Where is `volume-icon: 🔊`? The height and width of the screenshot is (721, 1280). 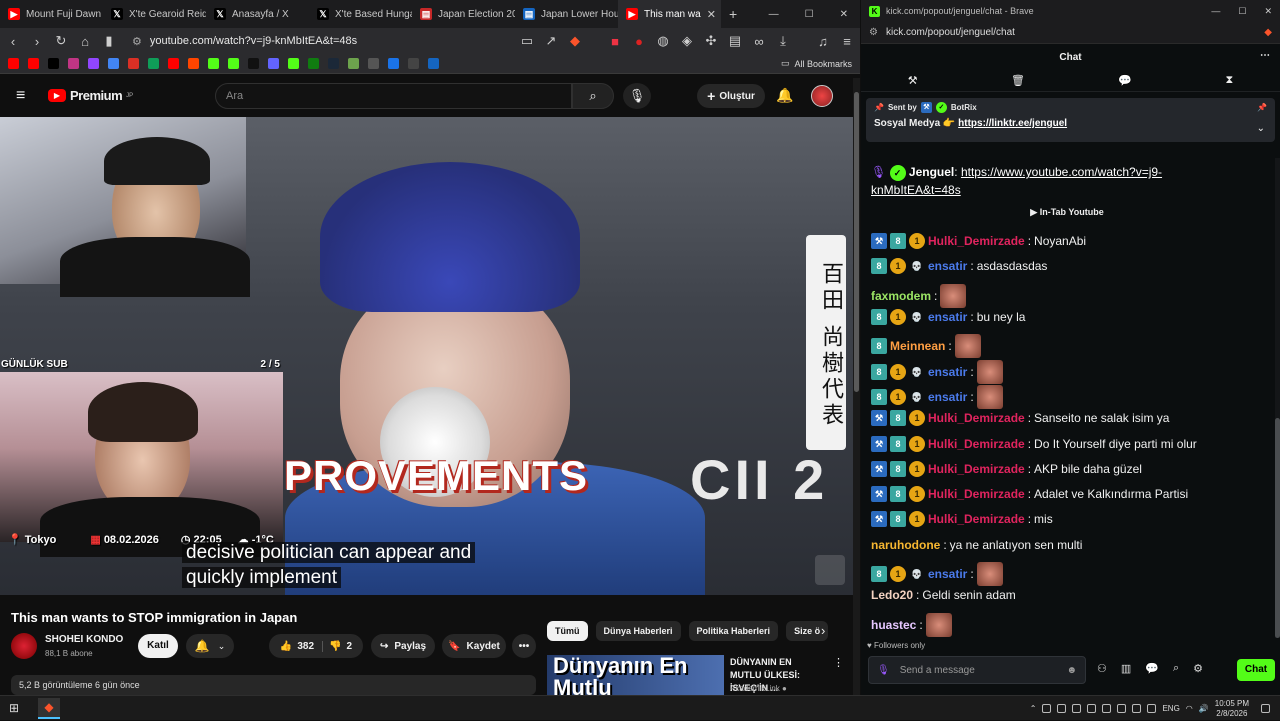 volume-icon: 🔊 is located at coordinates (1204, 708).